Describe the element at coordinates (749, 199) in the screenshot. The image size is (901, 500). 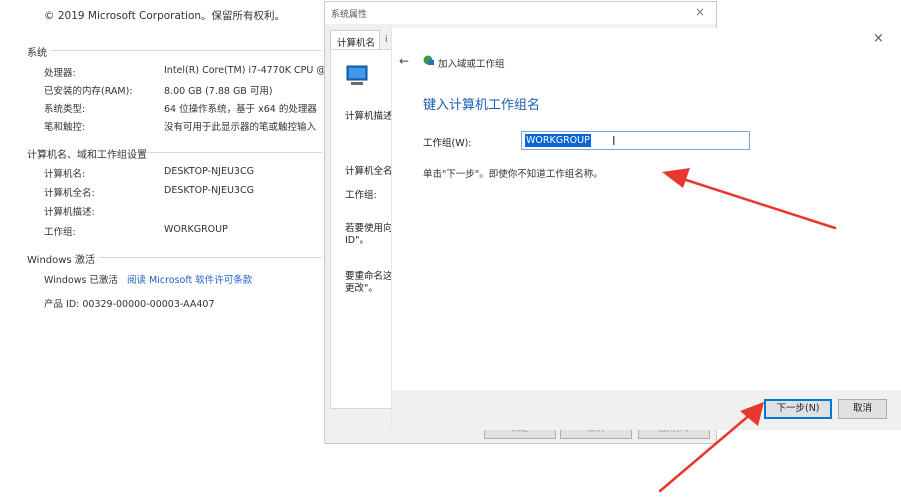
I see `arrow-to-workgroup-input` at that location.